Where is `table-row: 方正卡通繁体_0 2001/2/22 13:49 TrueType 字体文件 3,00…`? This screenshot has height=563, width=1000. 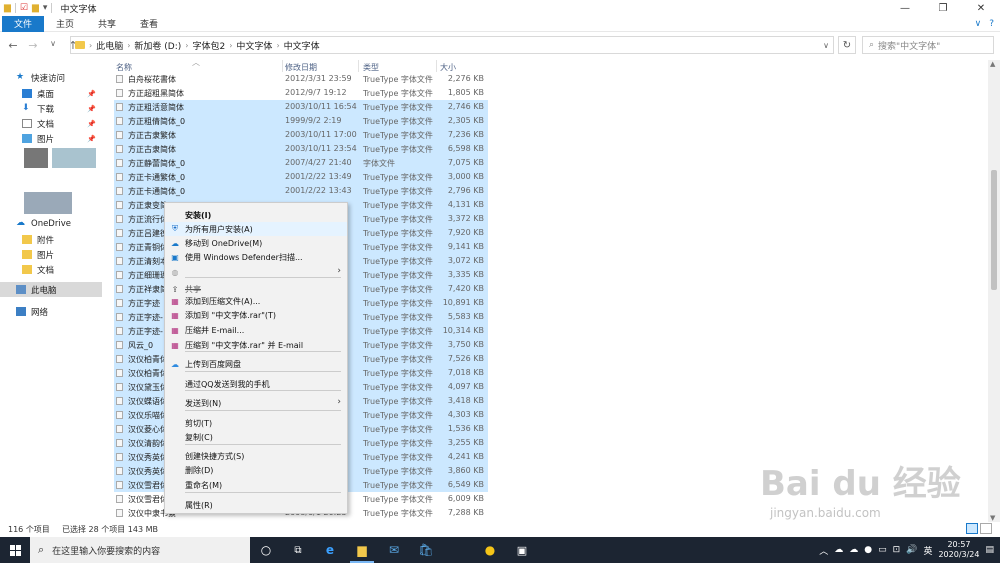 table-row: 方正卡通繁体_0 2001/2/22 13:49 TrueType 字体文件 3,00… is located at coordinates (301, 177).